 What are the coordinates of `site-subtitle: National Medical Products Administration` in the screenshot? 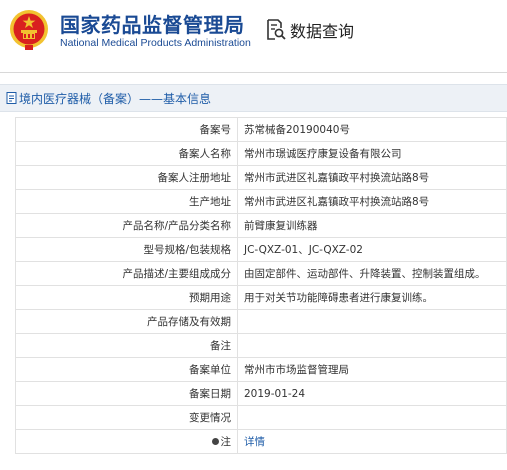 It's located at (155, 43).